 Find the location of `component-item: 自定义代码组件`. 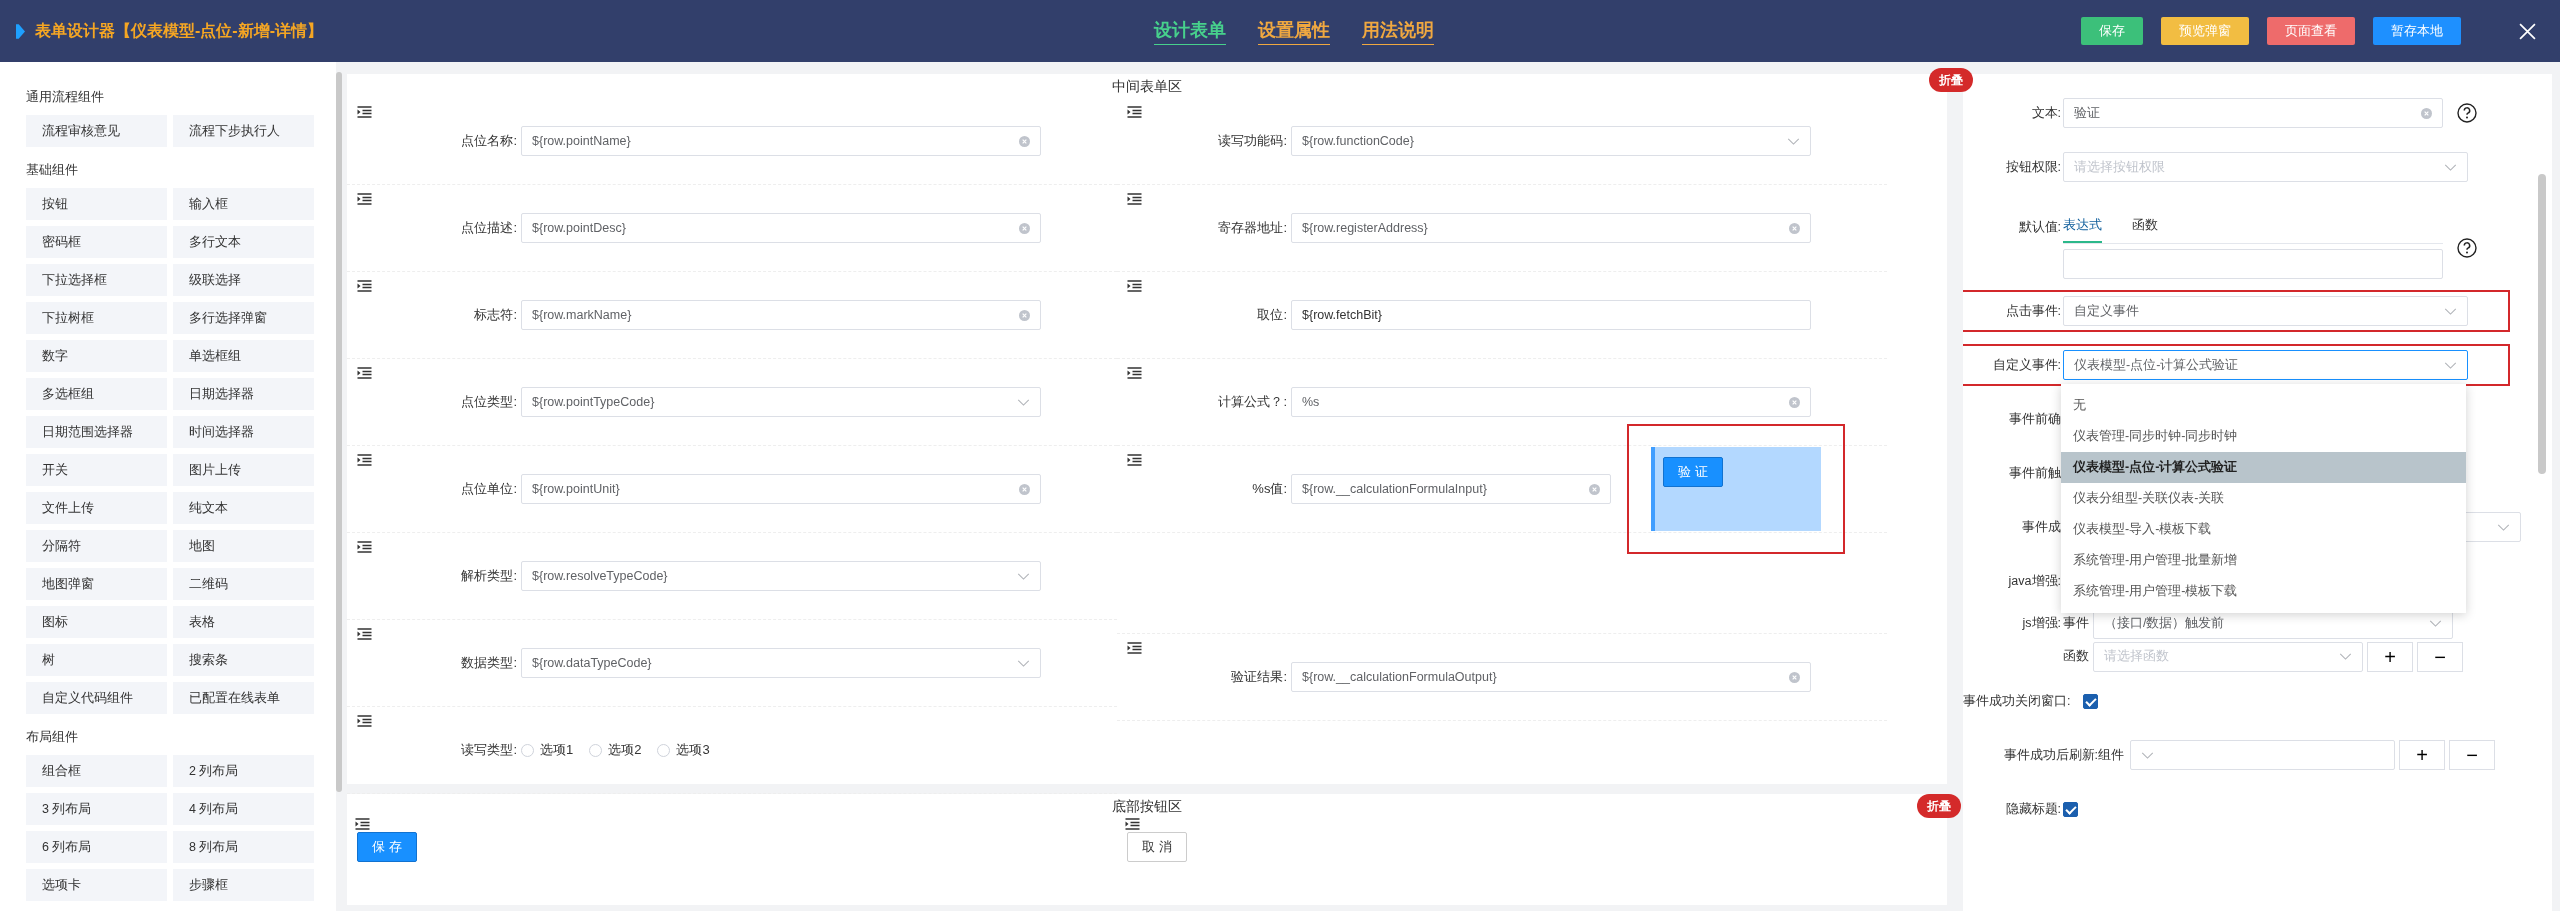

component-item: 自定义代码组件 is located at coordinates (96, 698).